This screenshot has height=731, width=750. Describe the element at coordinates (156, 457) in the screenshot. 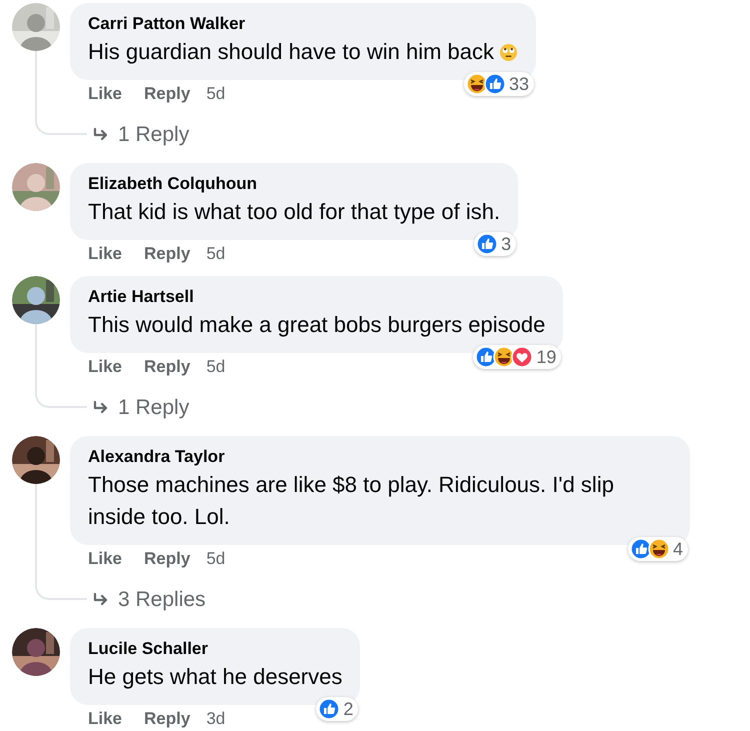

I see `author-name: Alexandra Taylor` at that location.